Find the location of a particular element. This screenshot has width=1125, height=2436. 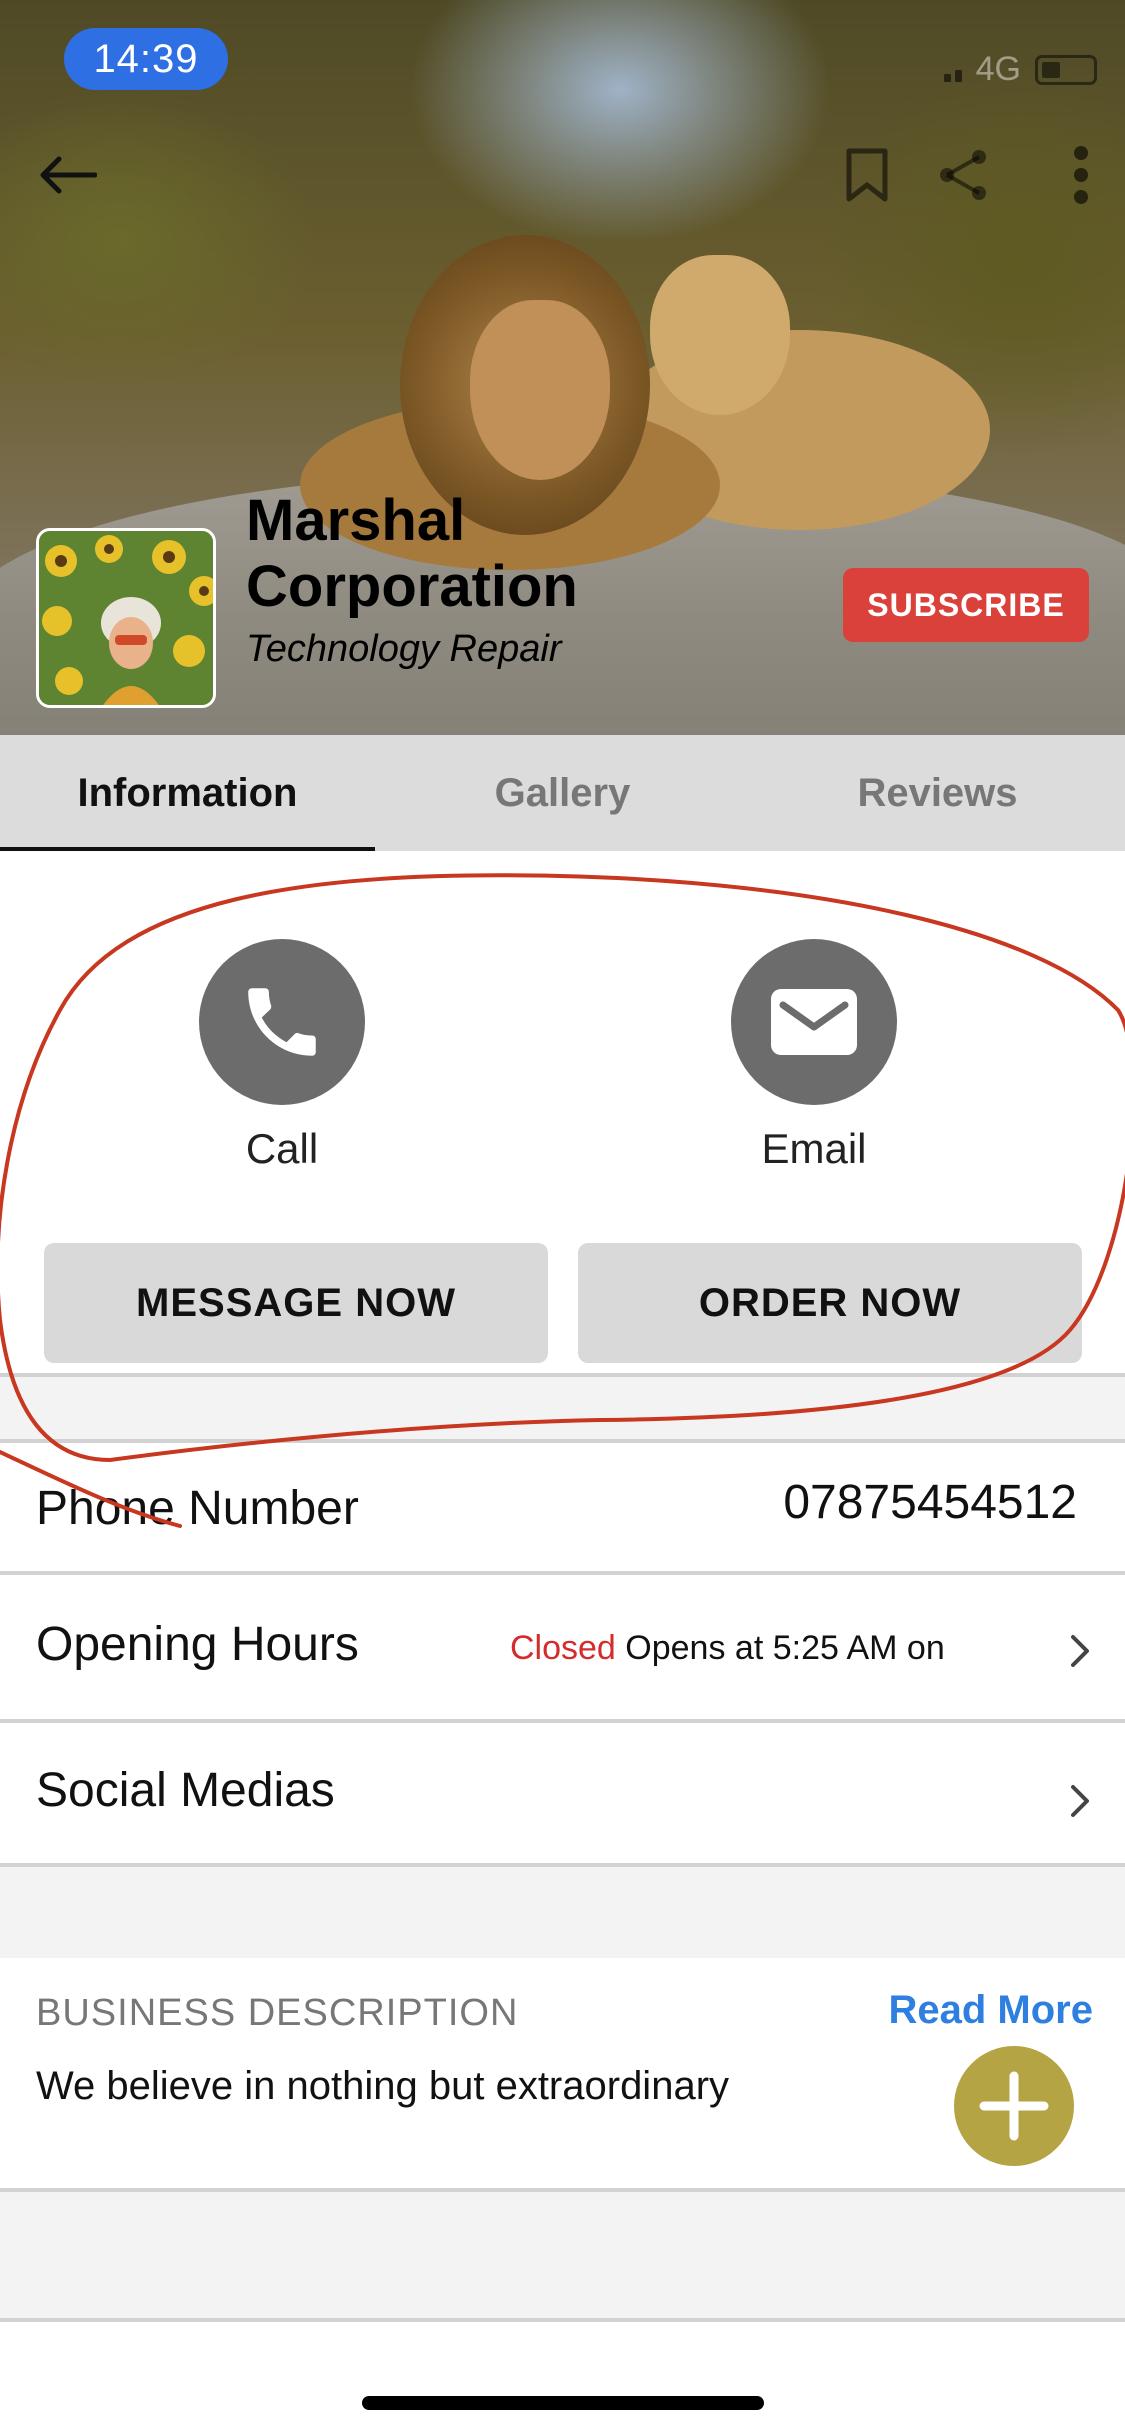

bottom-spacer is located at coordinates (562, 2257).